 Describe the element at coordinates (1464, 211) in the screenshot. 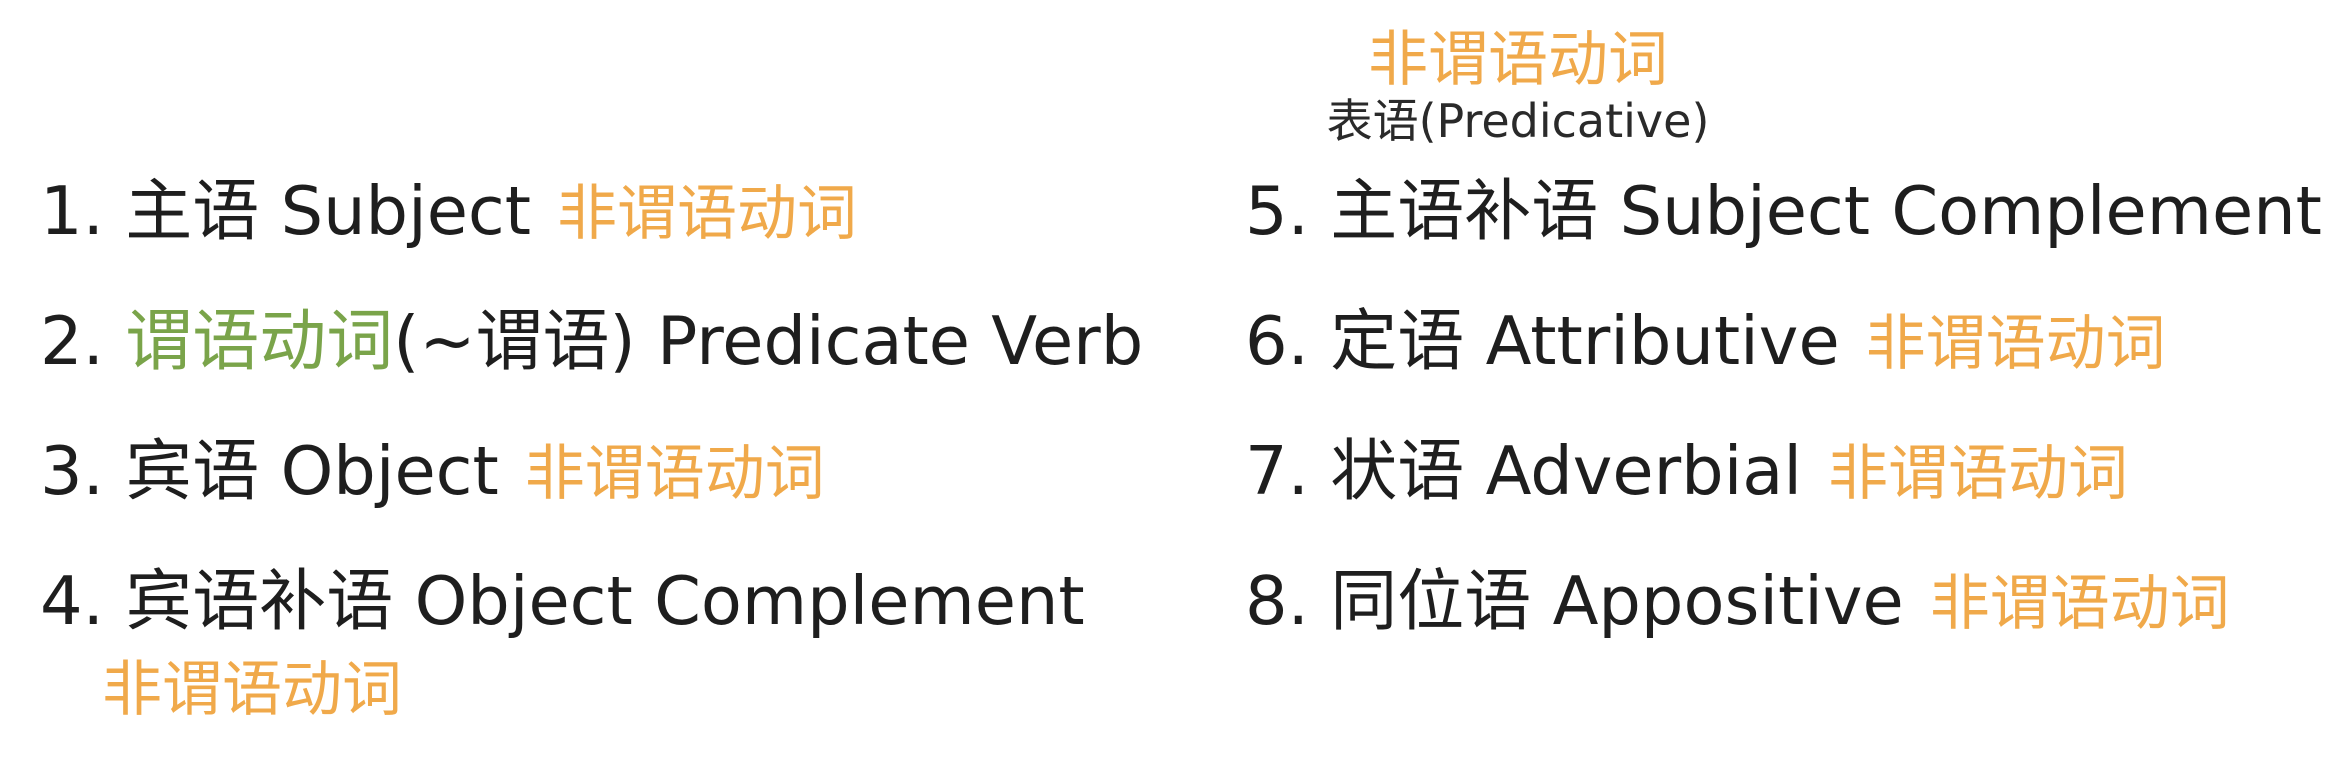

I see `item-zh-term: 主语补语` at that location.